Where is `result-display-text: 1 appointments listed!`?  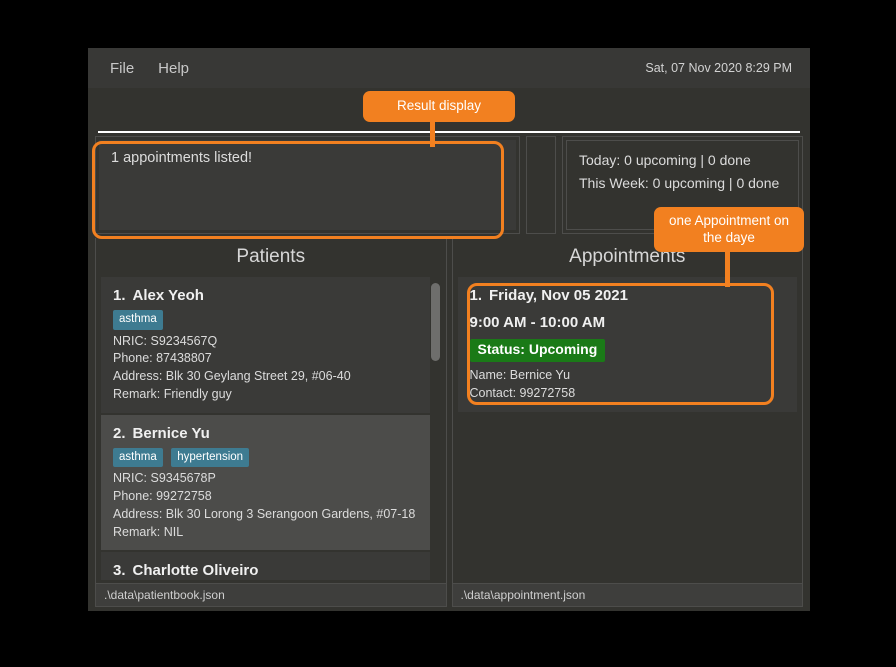 result-display-text: 1 appointments listed! is located at coordinates (307, 185).